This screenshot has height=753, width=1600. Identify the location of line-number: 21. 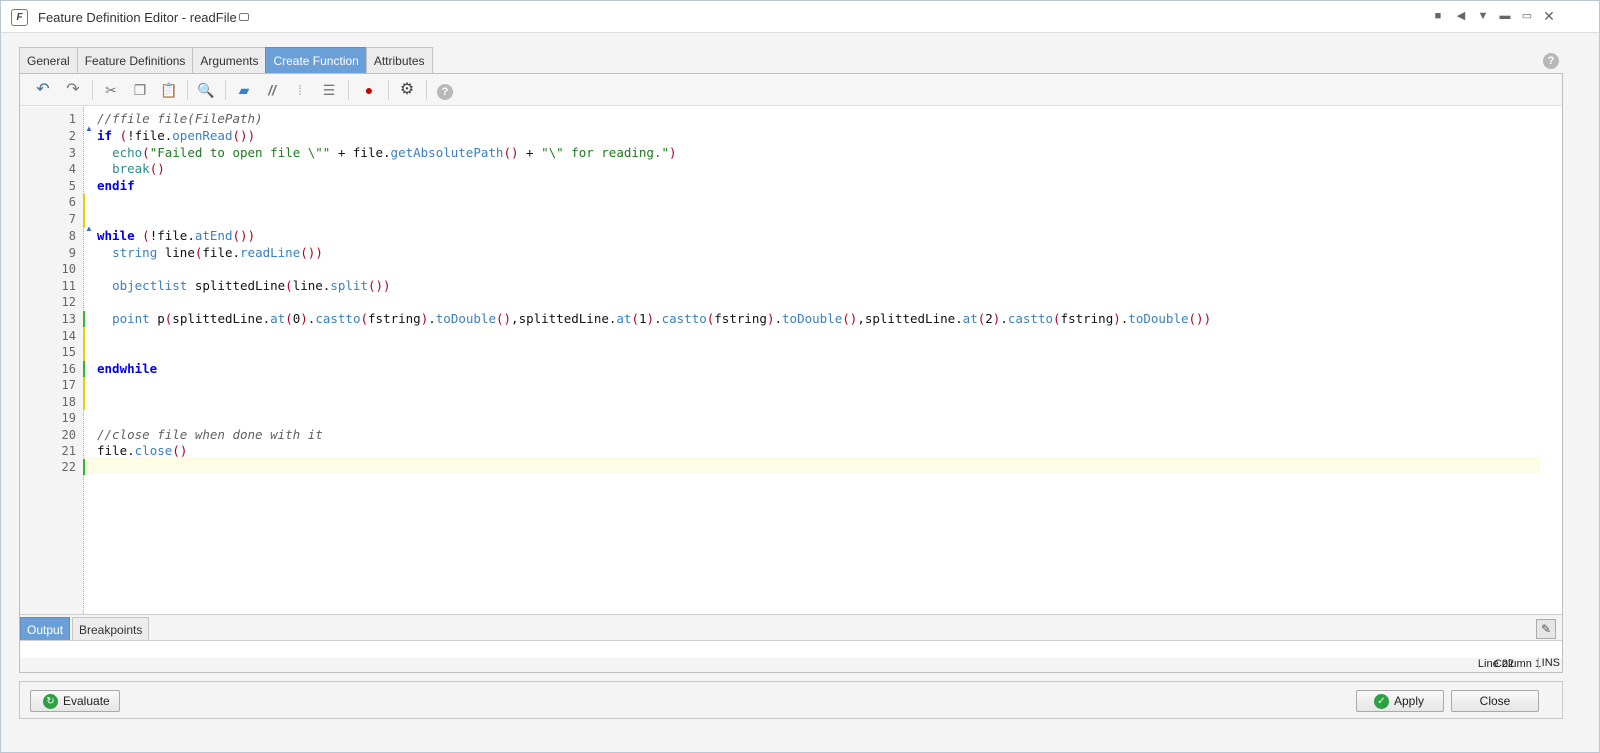
(68, 451).